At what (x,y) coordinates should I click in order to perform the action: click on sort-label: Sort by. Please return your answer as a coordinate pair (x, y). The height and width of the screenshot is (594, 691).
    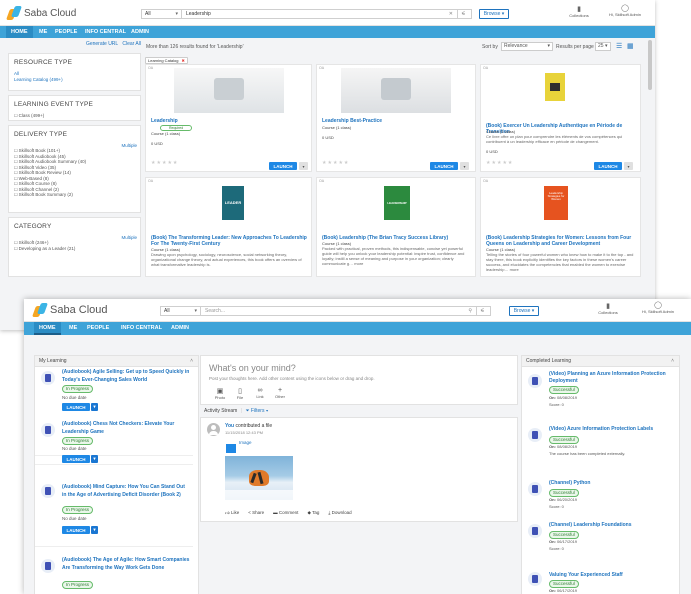
    Looking at the image, I should click on (490, 47).